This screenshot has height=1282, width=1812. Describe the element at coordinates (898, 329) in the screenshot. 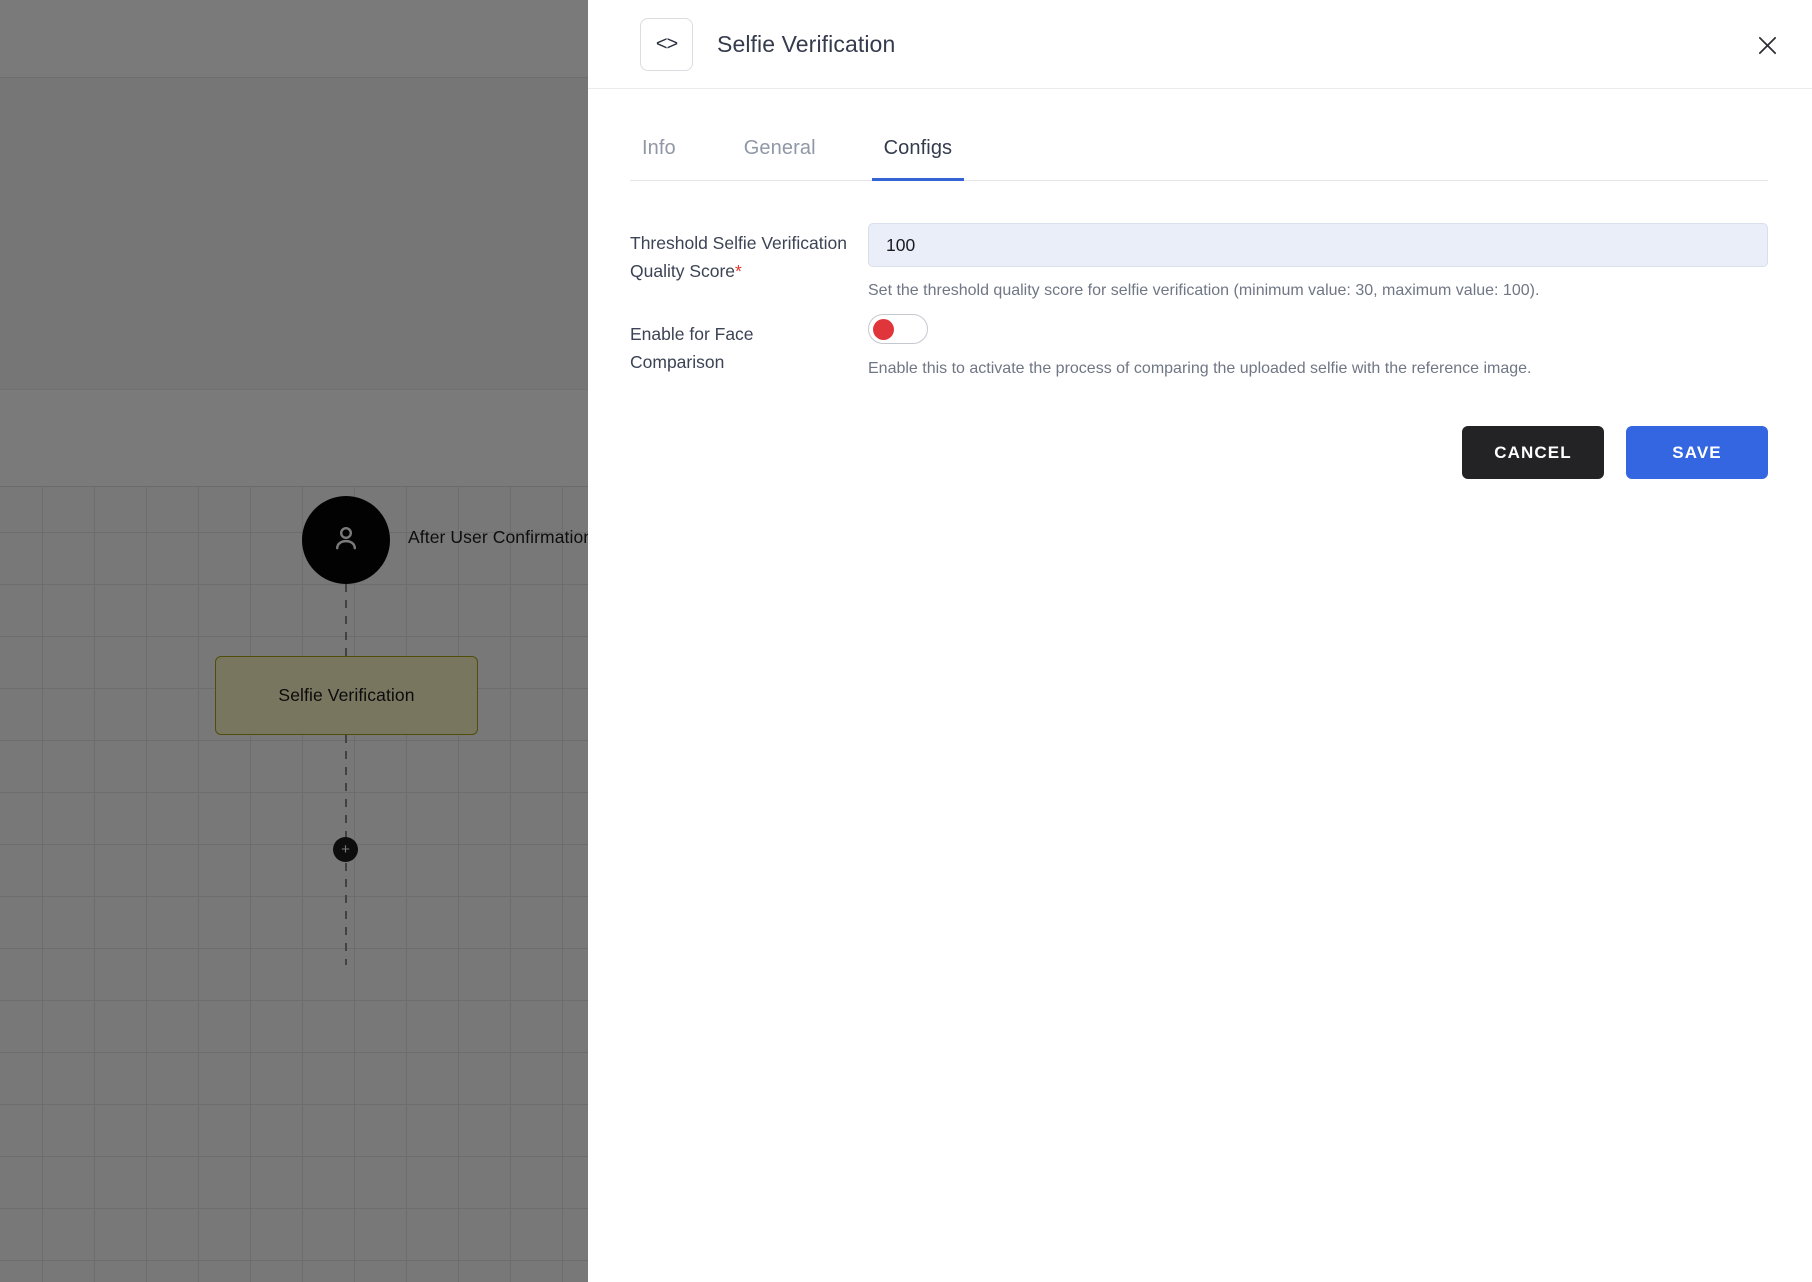

I see `enable-face-comparison-toggle` at that location.